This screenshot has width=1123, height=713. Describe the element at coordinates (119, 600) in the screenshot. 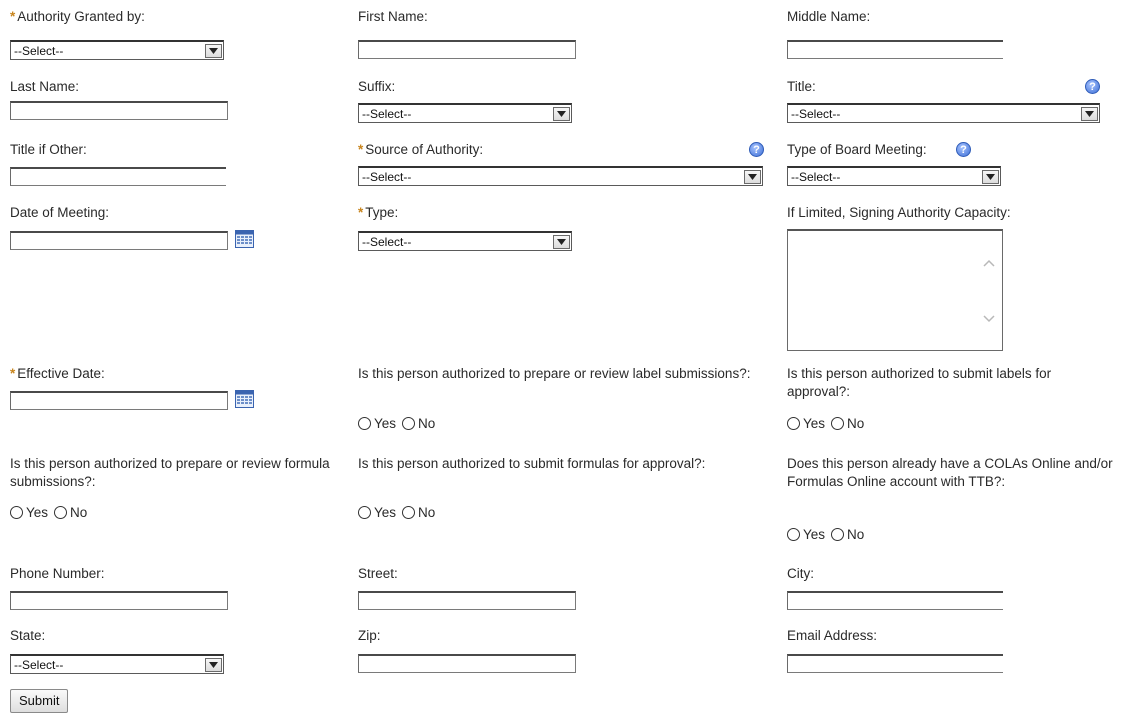

I see `phone-number-field` at that location.